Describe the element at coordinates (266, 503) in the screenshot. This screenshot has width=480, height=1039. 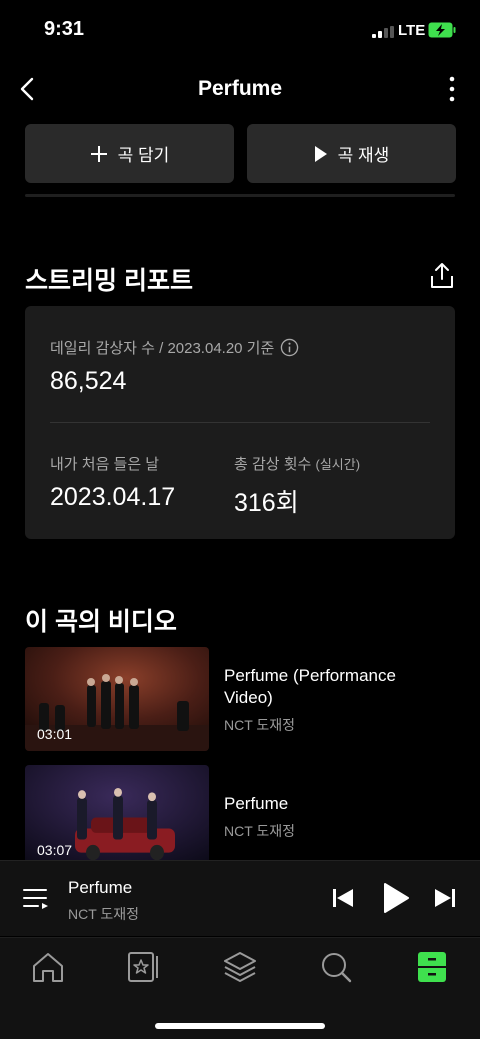
I see `total-plays-value: 316회` at that location.